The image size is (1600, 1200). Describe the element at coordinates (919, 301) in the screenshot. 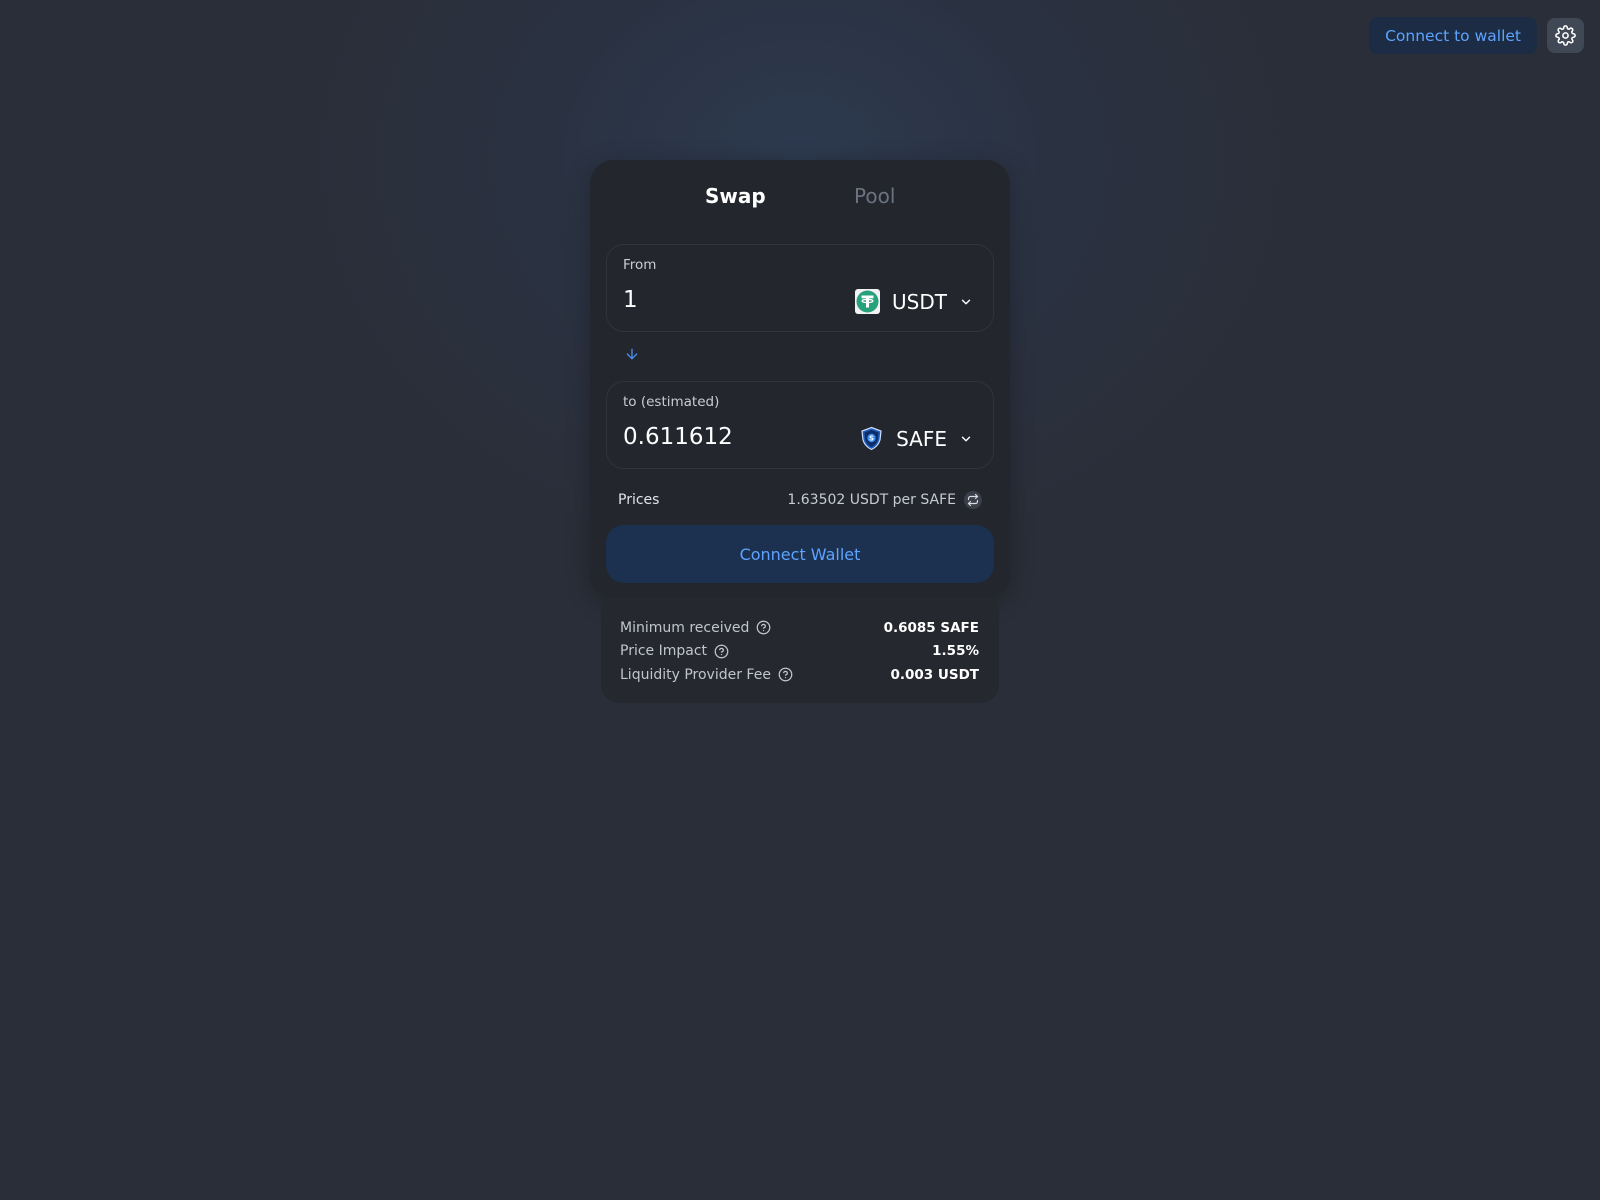

I see `from-token-symbol: USDT` at that location.